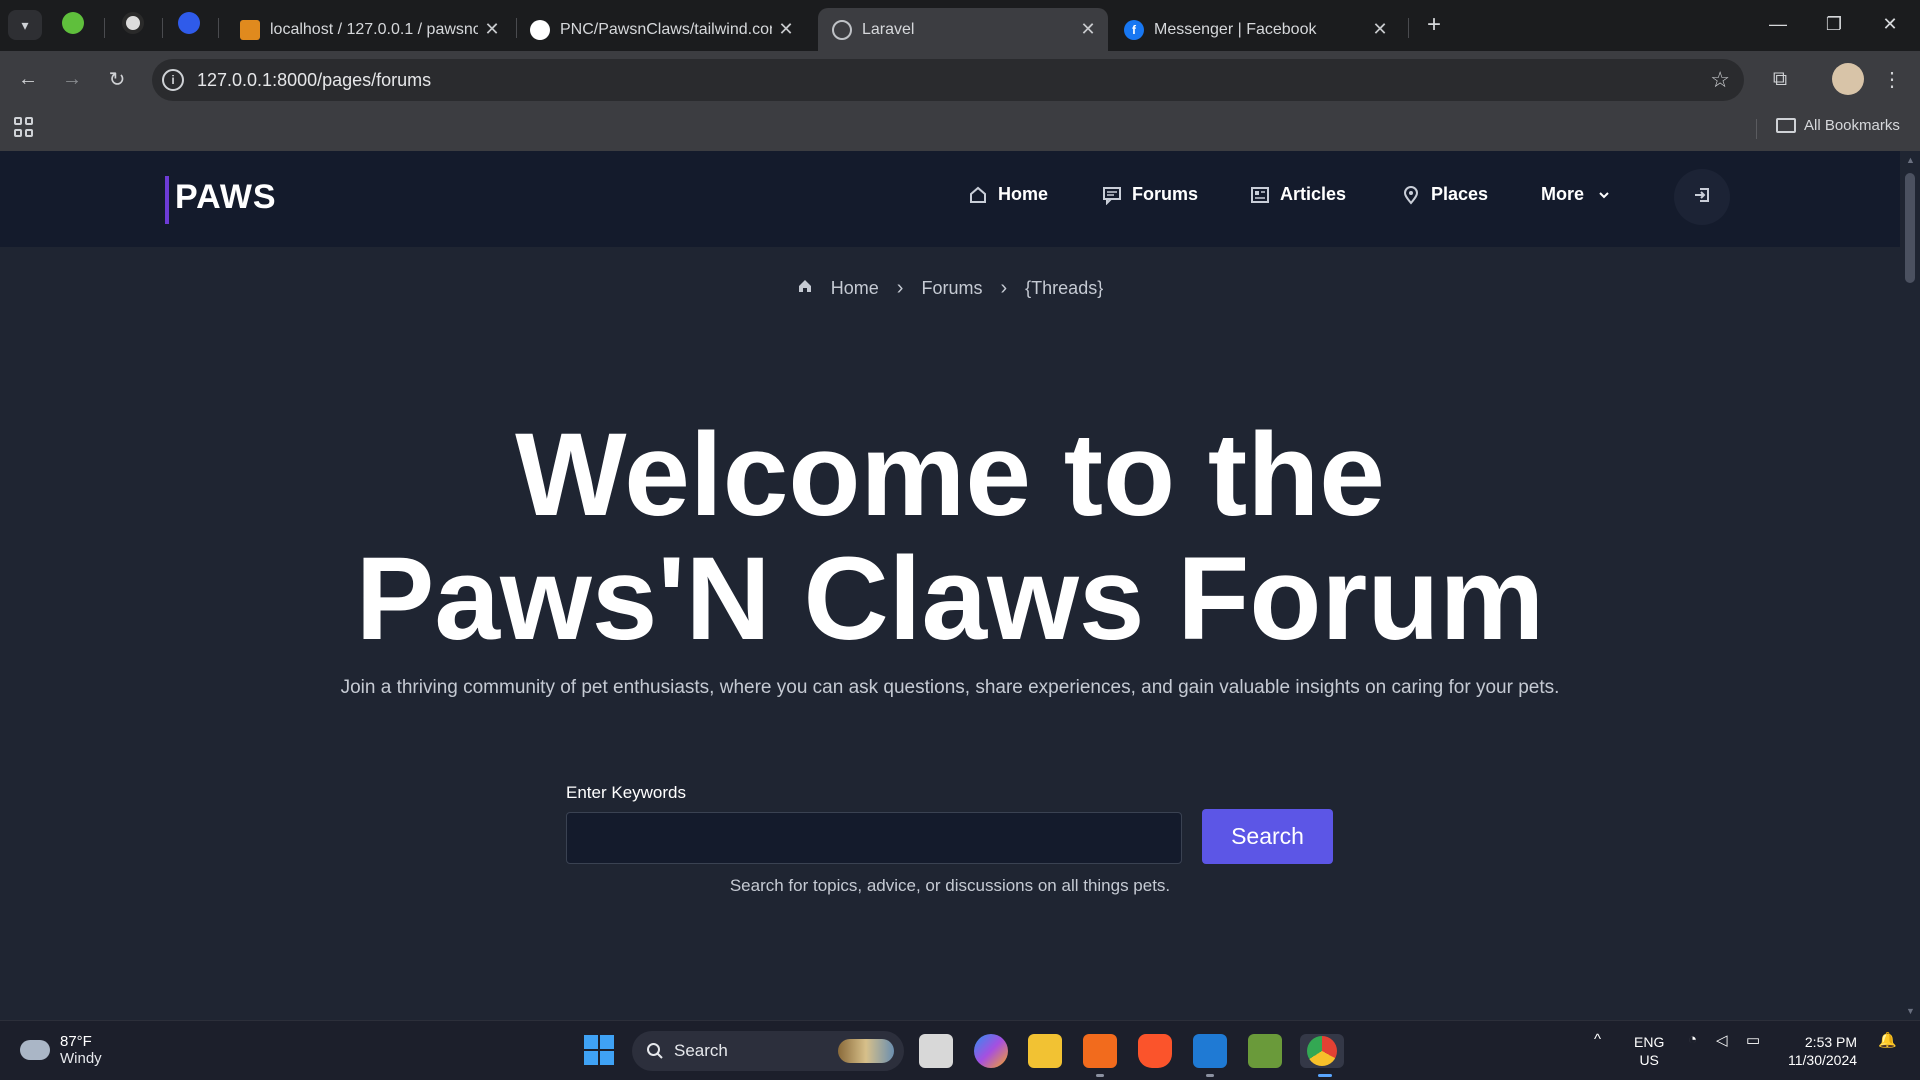  I want to click on language-indicator: ENG US, so click(1649, 1051).